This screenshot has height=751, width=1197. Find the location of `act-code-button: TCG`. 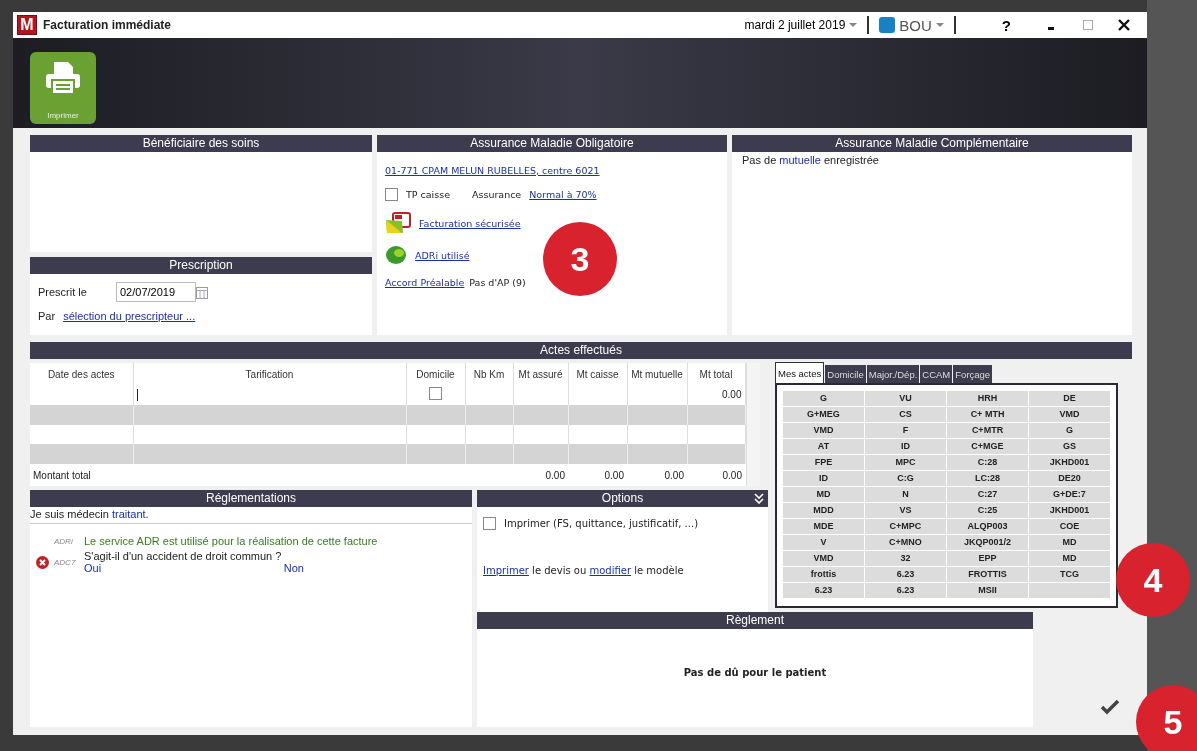

act-code-button: TCG is located at coordinates (1069, 574).